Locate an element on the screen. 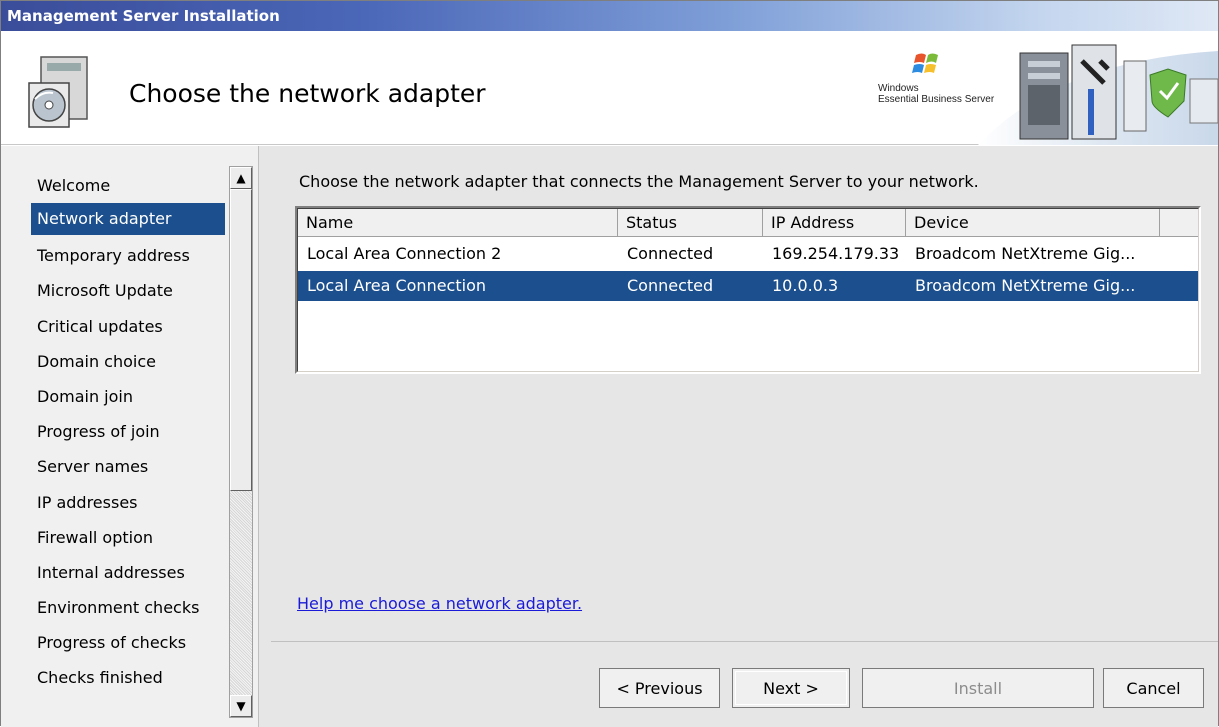  nav-step-item: Firewall option is located at coordinates (95, 537).